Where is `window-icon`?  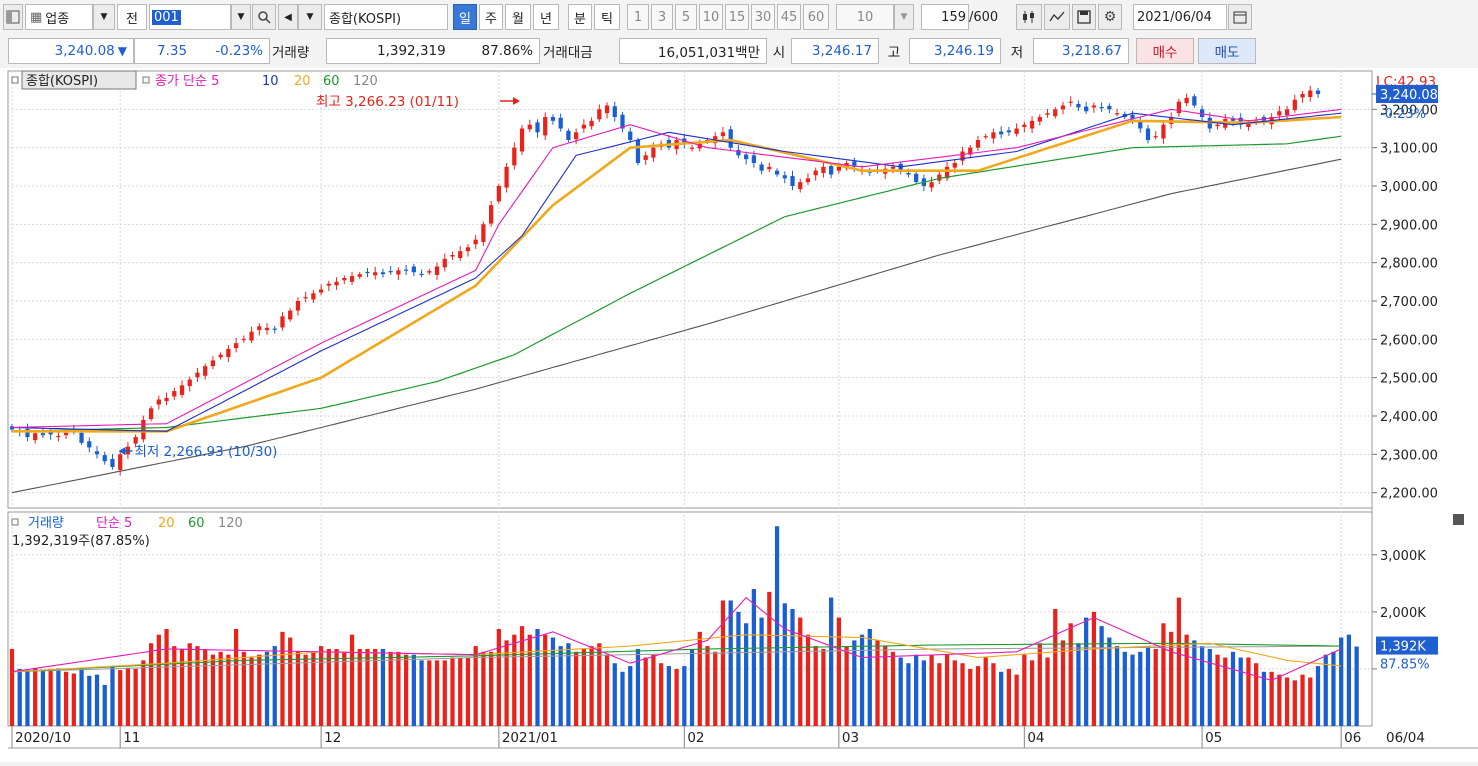 window-icon is located at coordinates (13, 17).